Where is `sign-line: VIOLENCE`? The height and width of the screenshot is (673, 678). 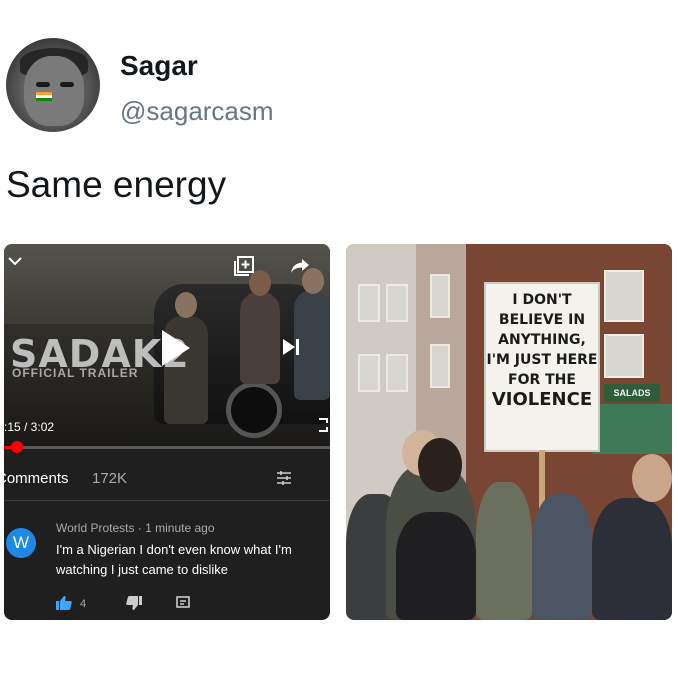
sign-line: VIOLENCE is located at coordinates (542, 399).